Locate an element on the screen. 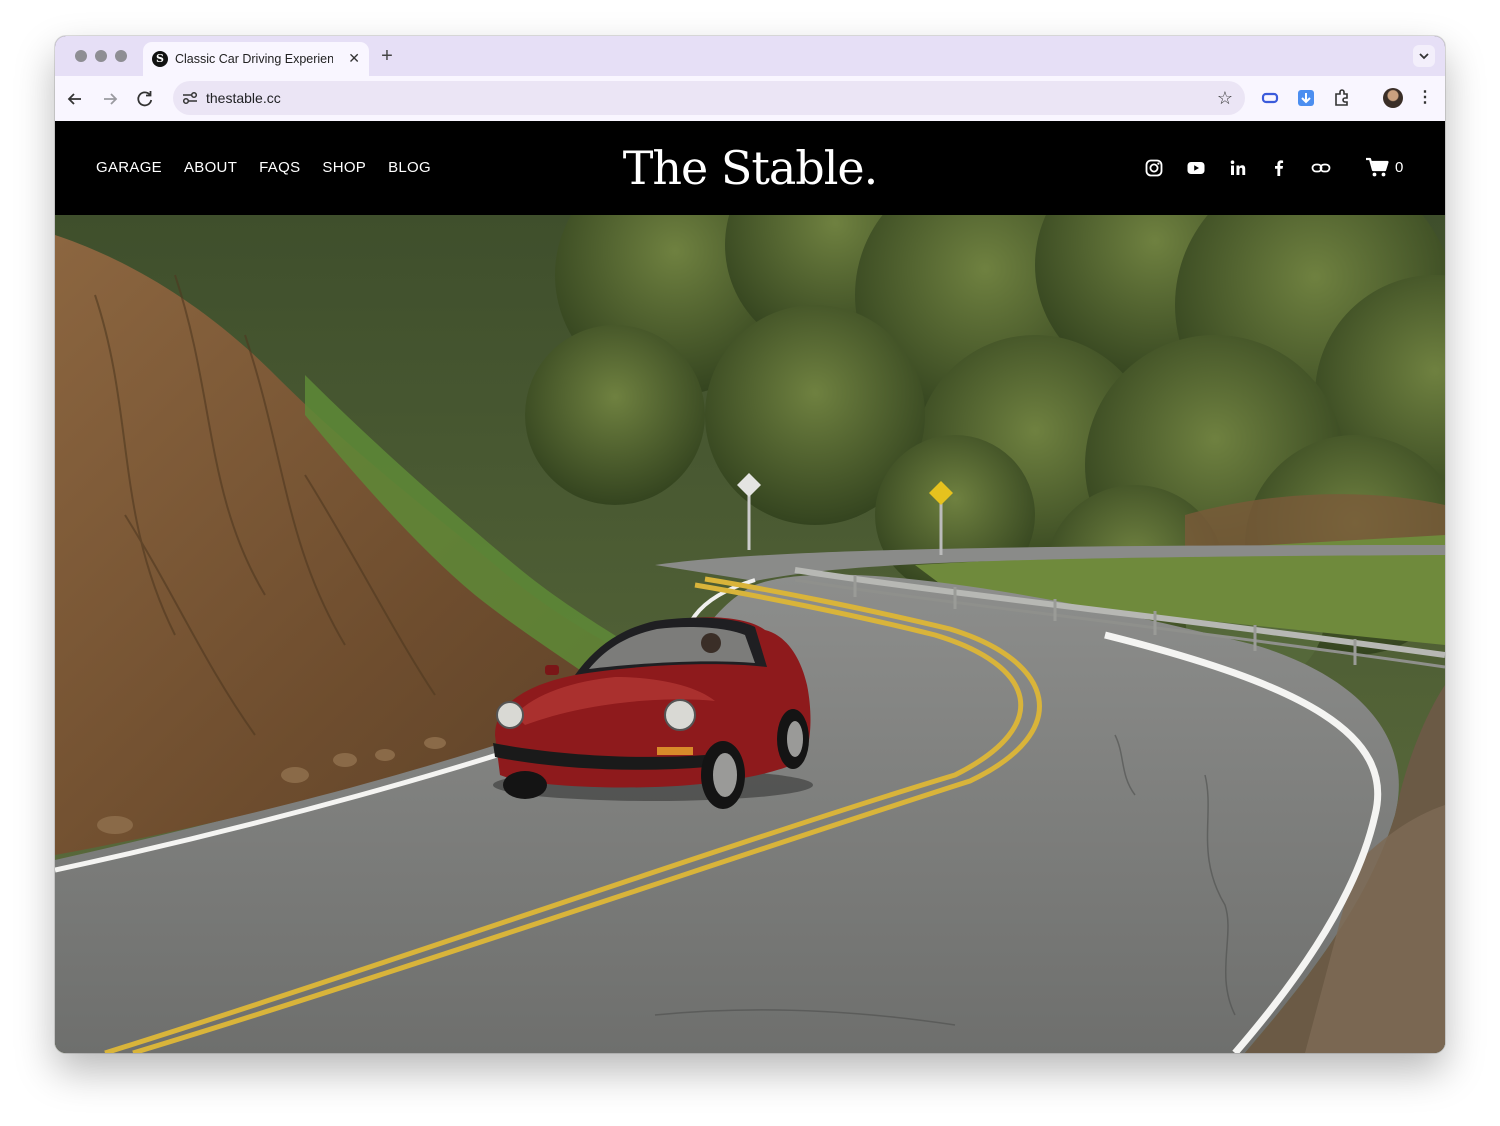 Image resolution: width=1500 pixels, height=1126 pixels. minimize-window-button is located at coordinates (101, 56).